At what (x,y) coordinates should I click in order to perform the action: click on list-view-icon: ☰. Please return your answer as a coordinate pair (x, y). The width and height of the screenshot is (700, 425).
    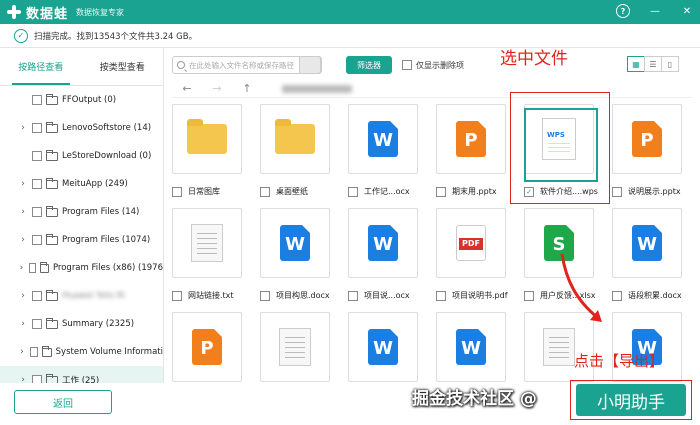
    Looking at the image, I should click on (653, 64).